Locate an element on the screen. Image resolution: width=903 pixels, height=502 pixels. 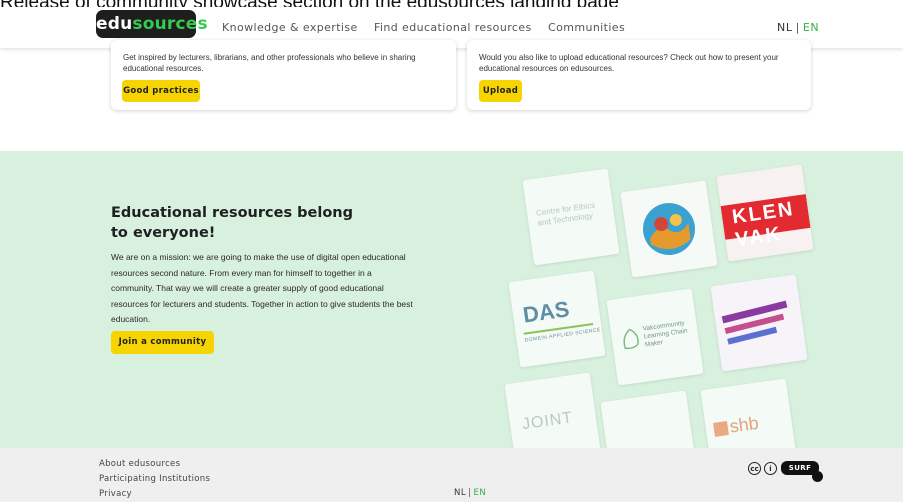
lang-nl: NL is located at coordinates (785, 27).